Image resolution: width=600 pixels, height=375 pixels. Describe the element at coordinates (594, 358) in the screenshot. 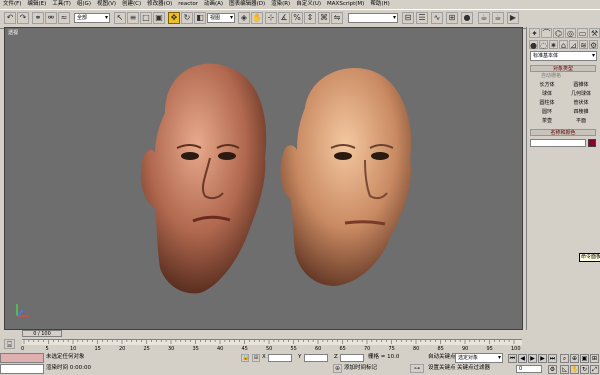

I see `zoom-extents-all-icon: ⊞` at that location.